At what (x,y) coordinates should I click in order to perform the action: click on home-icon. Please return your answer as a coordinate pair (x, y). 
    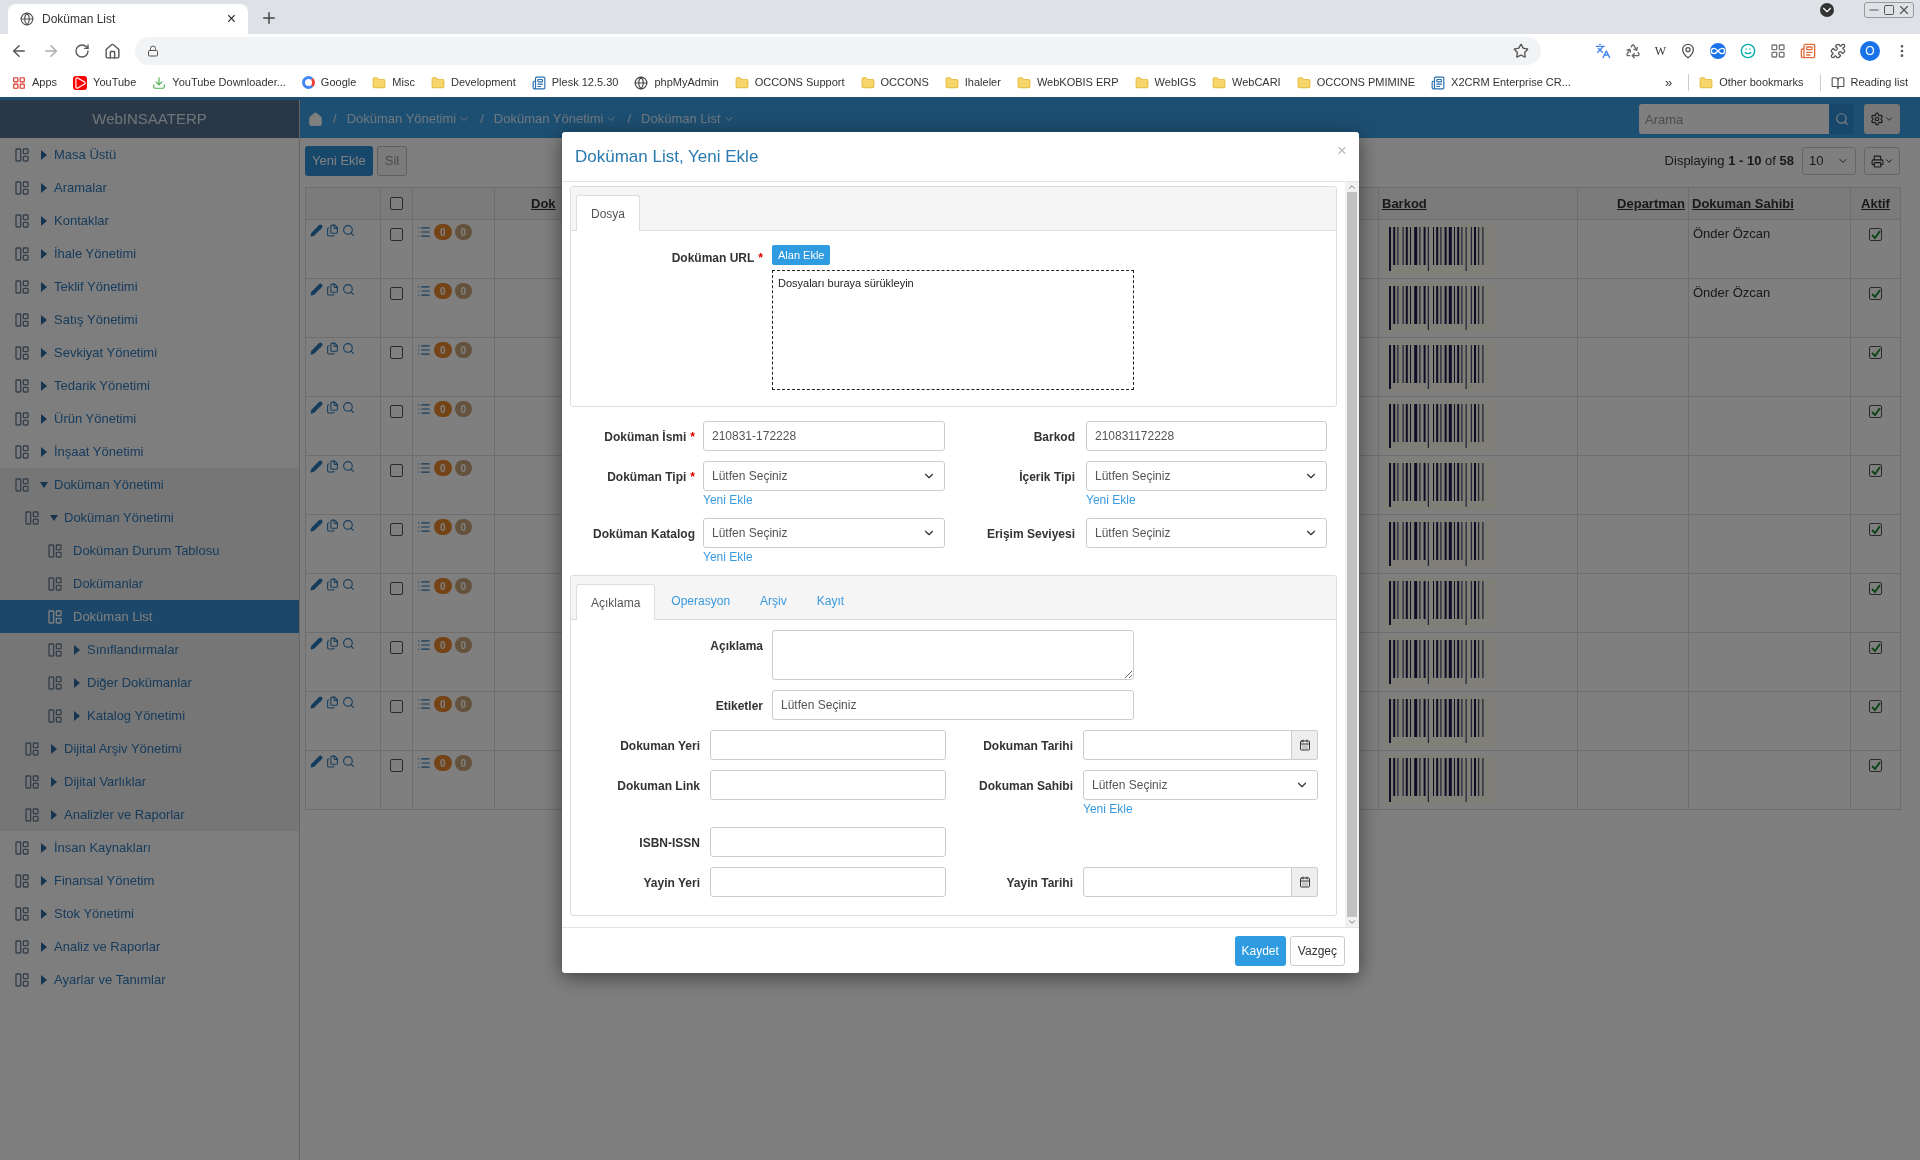
    Looking at the image, I should click on (112, 51).